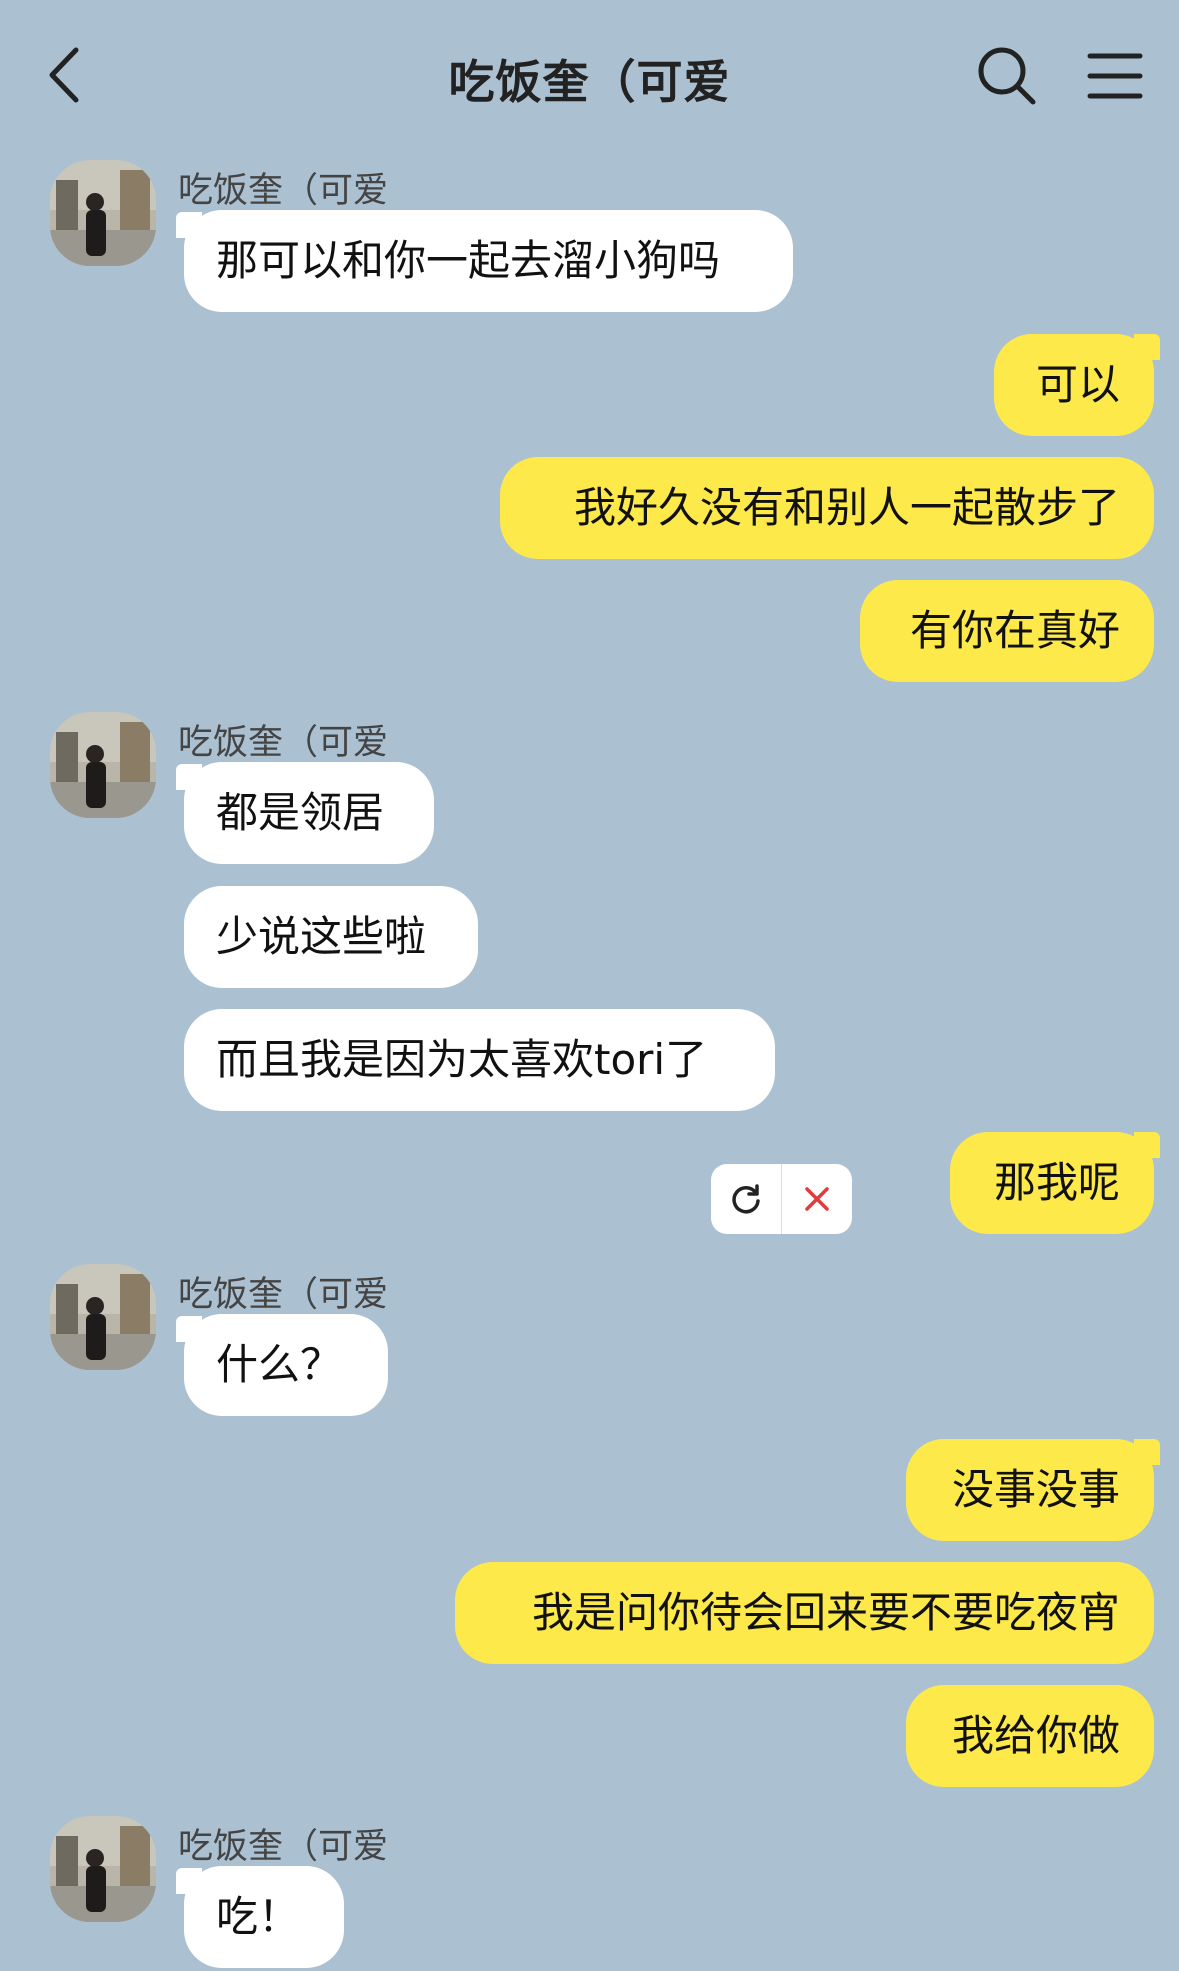 This screenshot has height=1971, width=1179. What do you see at coordinates (804, 1613) in the screenshot?
I see `message-bubble-outgoing: 我是问你待会回来要不要吃夜宵` at bounding box center [804, 1613].